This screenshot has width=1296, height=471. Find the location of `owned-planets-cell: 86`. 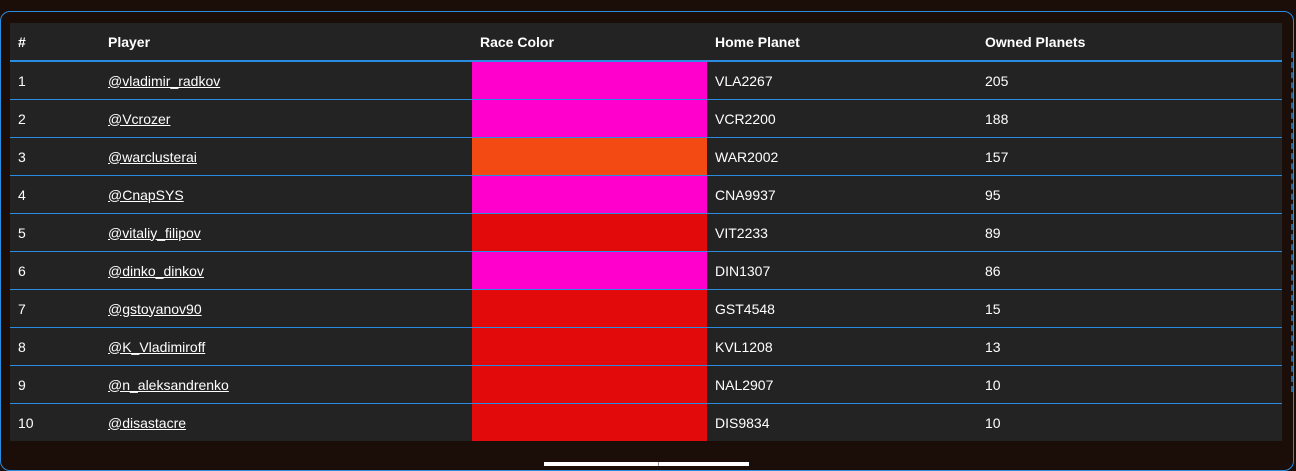

owned-planets-cell: 86 is located at coordinates (1129, 270).